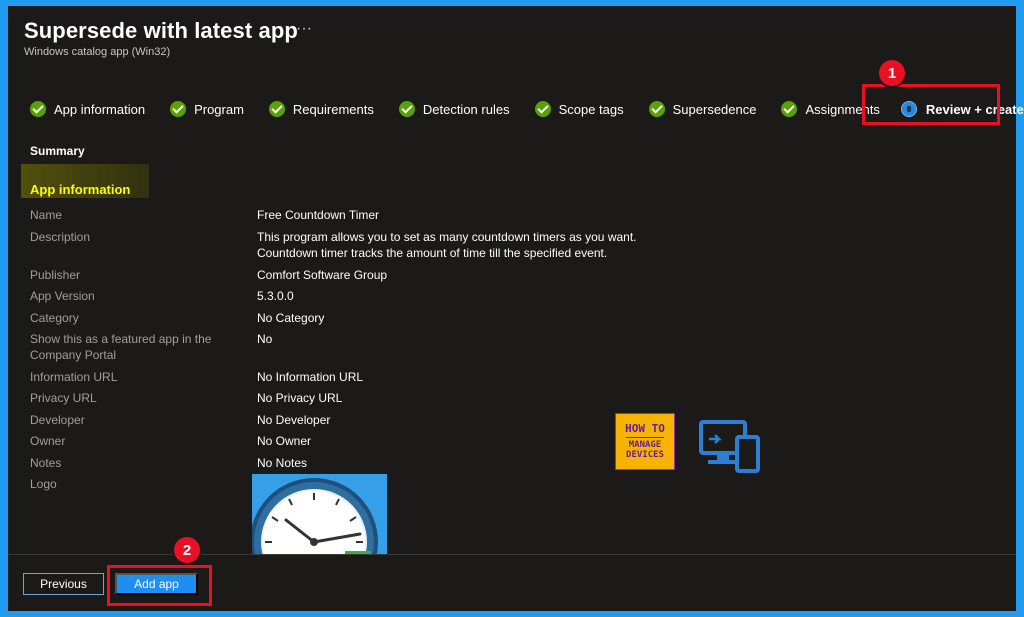 The height and width of the screenshot is (617, 1024). I want to click on row-key: Privacy URL, so click(63, 398).